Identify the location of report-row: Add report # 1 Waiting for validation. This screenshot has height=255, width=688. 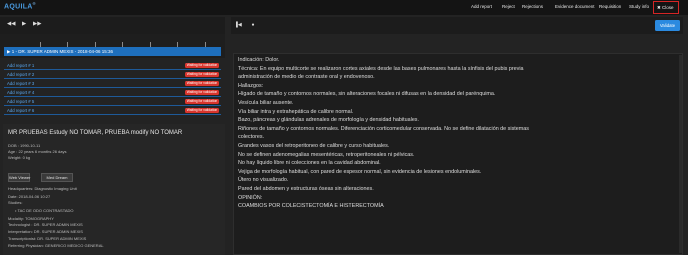
(112, 66).